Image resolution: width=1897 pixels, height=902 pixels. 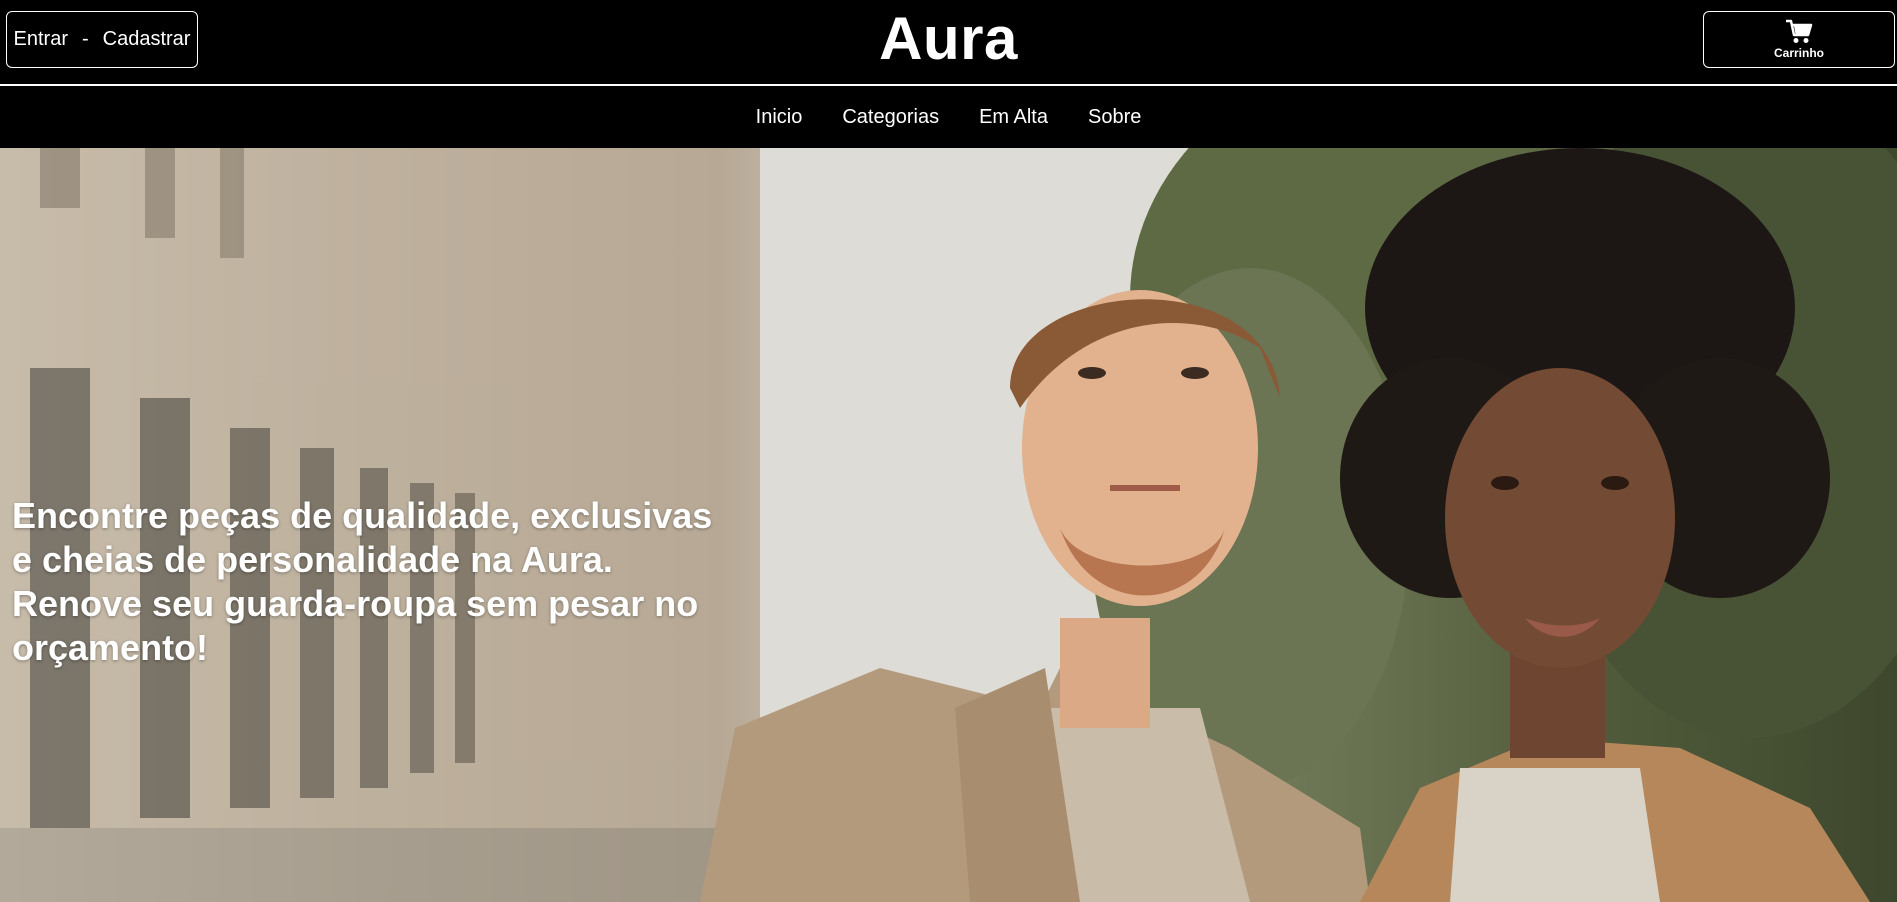 What do you see at coordinates (1114, 117) in the screenshot?
I see `nav-item-sobre: Sobre` at bounding box center [1114, 117].